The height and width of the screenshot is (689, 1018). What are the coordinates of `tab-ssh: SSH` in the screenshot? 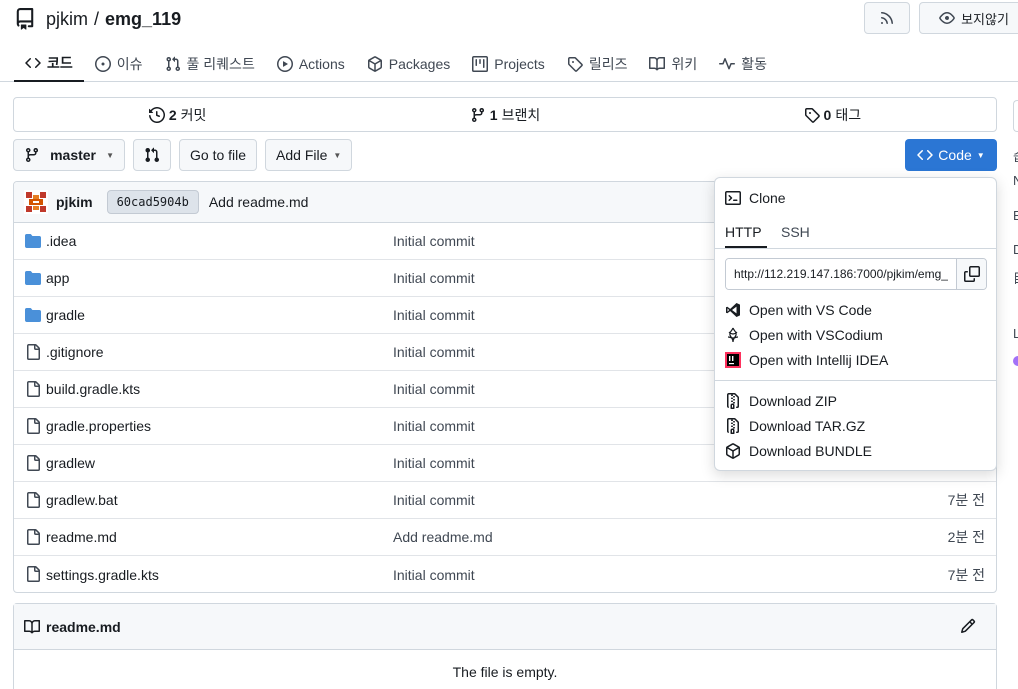 It's located at (795, 232).